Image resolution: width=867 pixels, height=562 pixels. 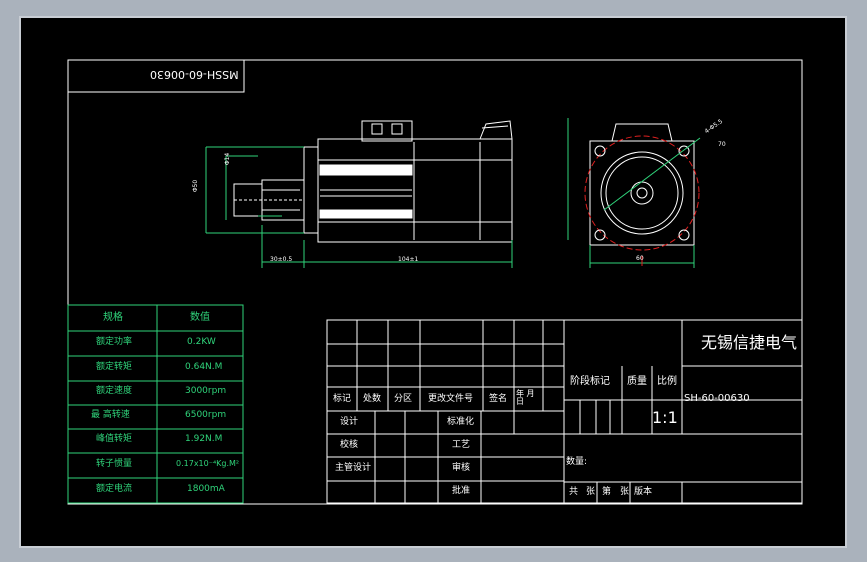 What do you see at coordinates (640, 258) in the screenshot?
I see `dim-frame-size: 60` at bounding box center [640, 258].